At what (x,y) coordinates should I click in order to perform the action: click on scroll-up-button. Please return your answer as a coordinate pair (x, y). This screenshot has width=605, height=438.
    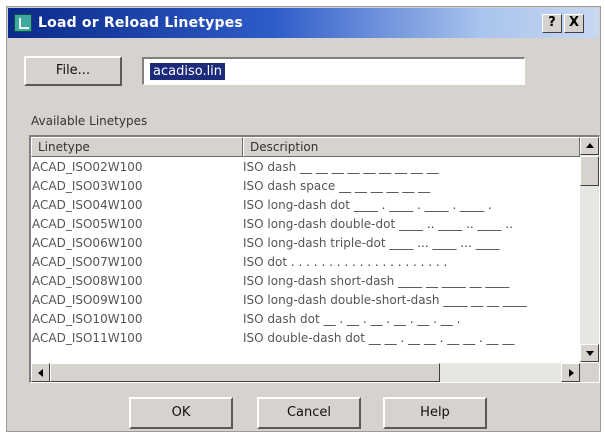
    Looking at the image, I should click on (589, 146).